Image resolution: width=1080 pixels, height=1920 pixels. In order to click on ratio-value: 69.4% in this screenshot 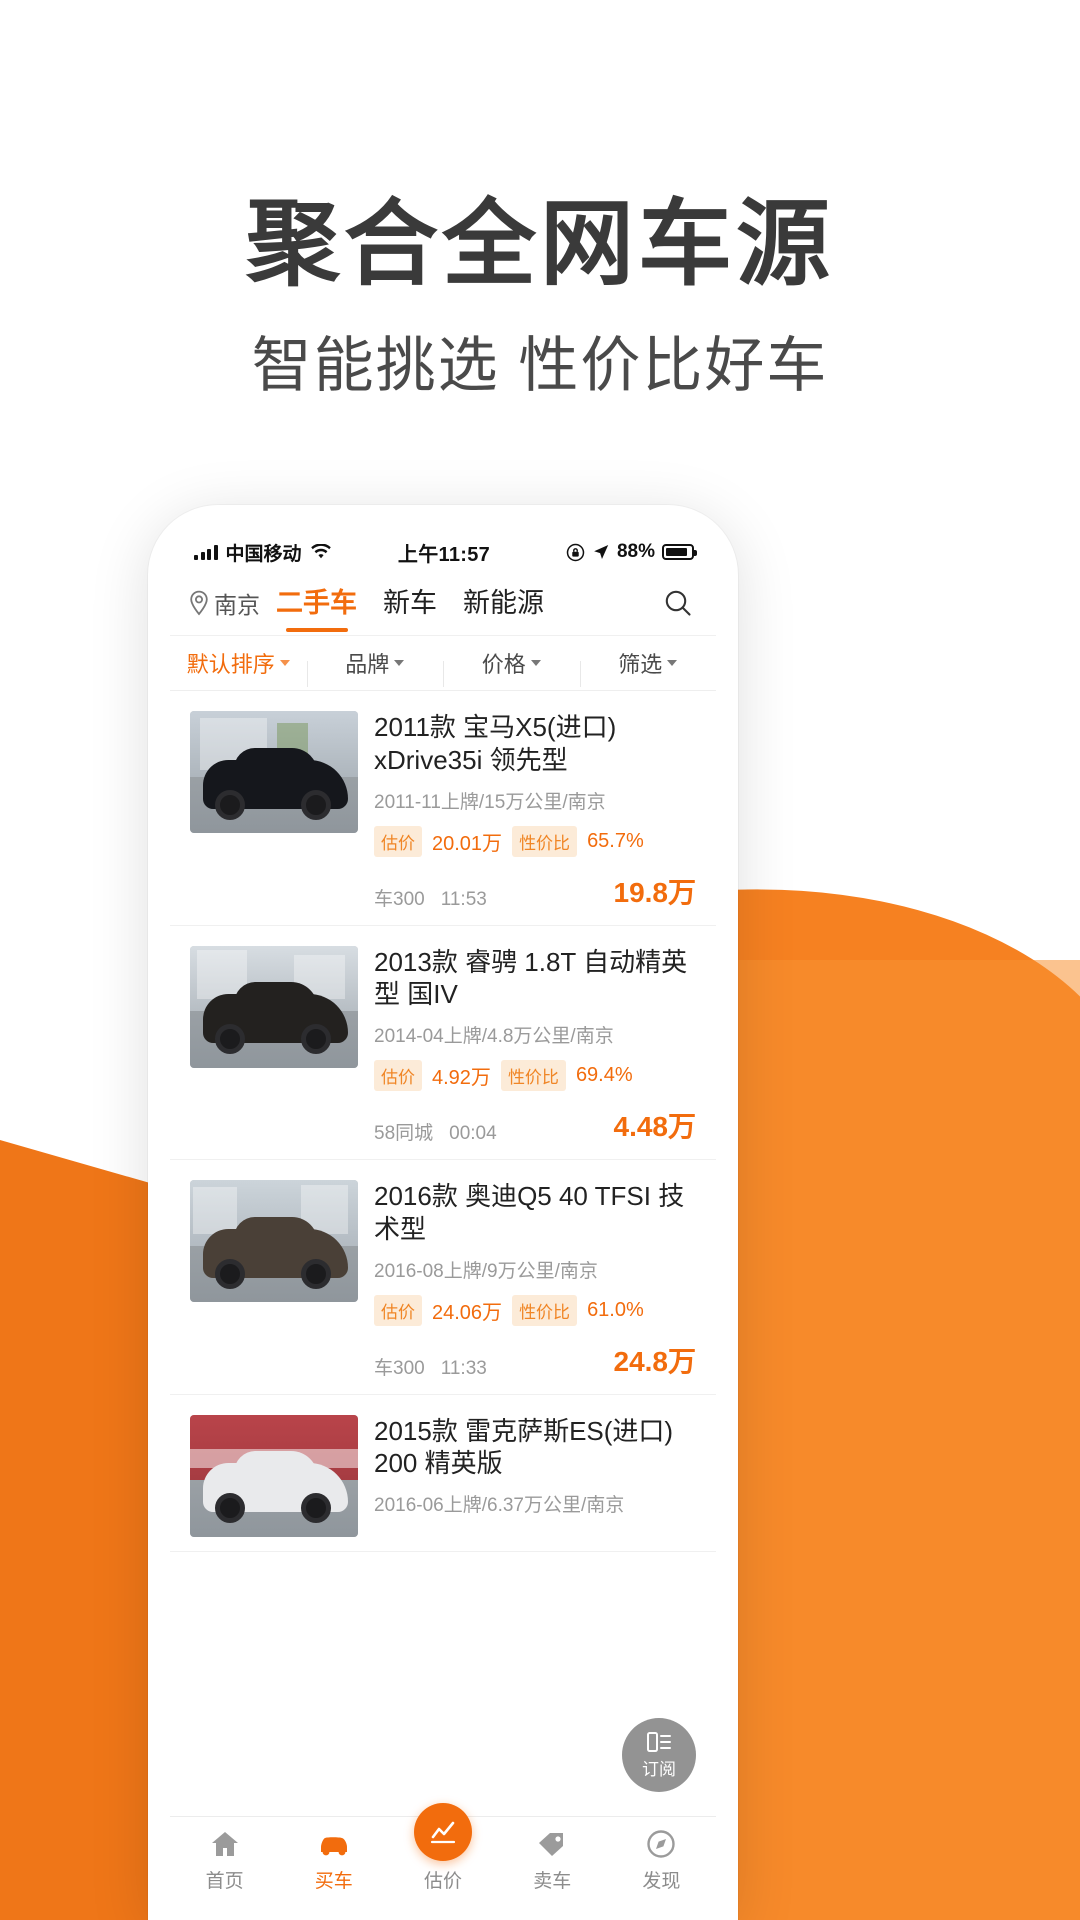, I will do `click(604, 1075)`.